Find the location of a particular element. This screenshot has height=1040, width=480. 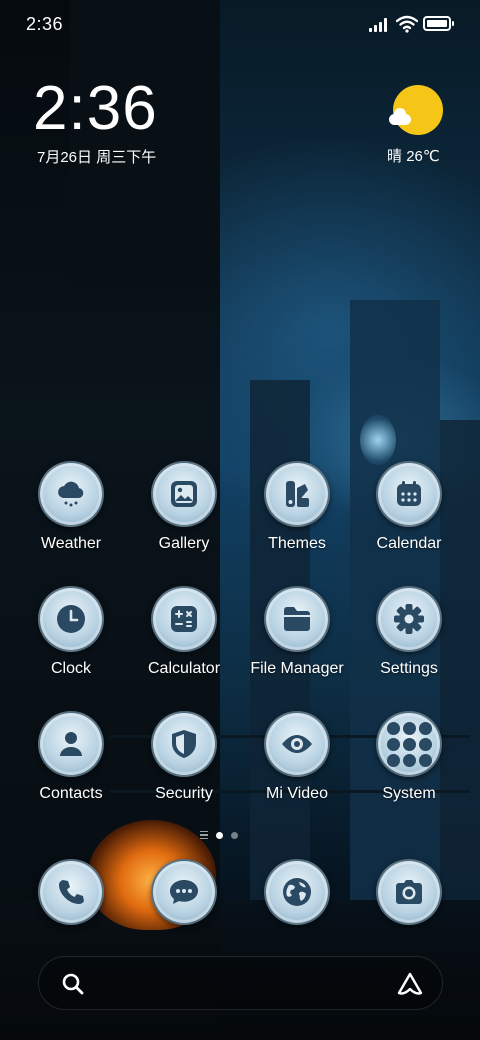

app-label: Themes is located at coordinates (297, 543).